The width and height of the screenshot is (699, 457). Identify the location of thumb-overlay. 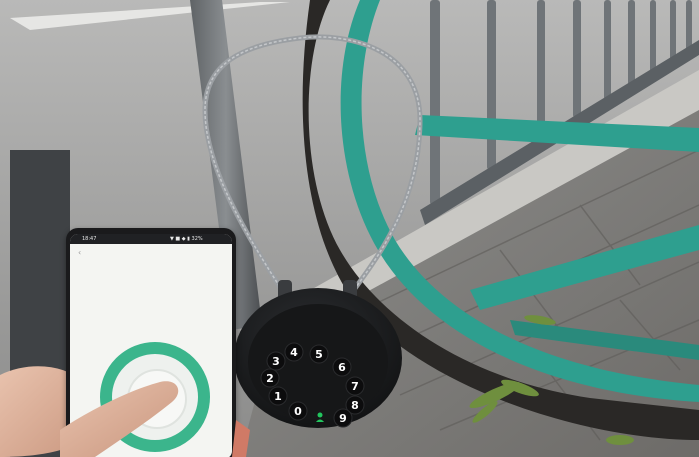
(155, 419).